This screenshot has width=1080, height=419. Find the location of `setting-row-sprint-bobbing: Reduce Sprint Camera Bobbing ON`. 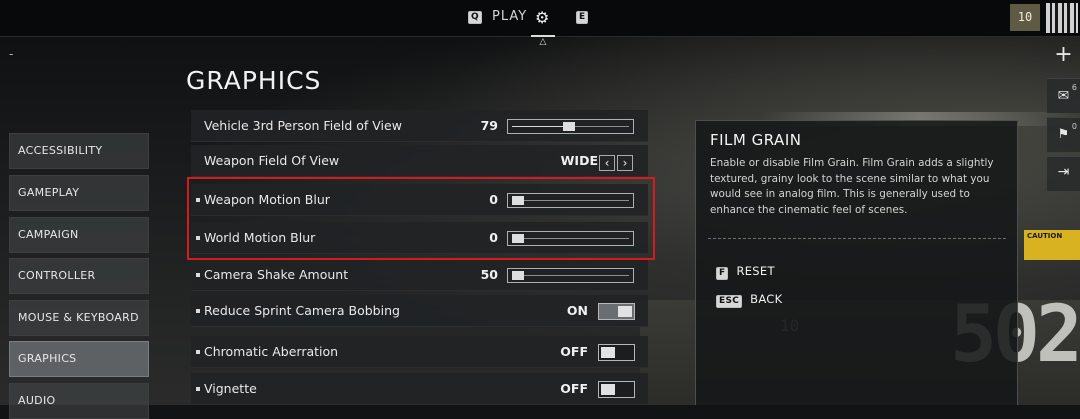

setting-row-sprint-bobbing: Reduce Sprint Camera Bobbing ON is located at coordinates (419, 311).